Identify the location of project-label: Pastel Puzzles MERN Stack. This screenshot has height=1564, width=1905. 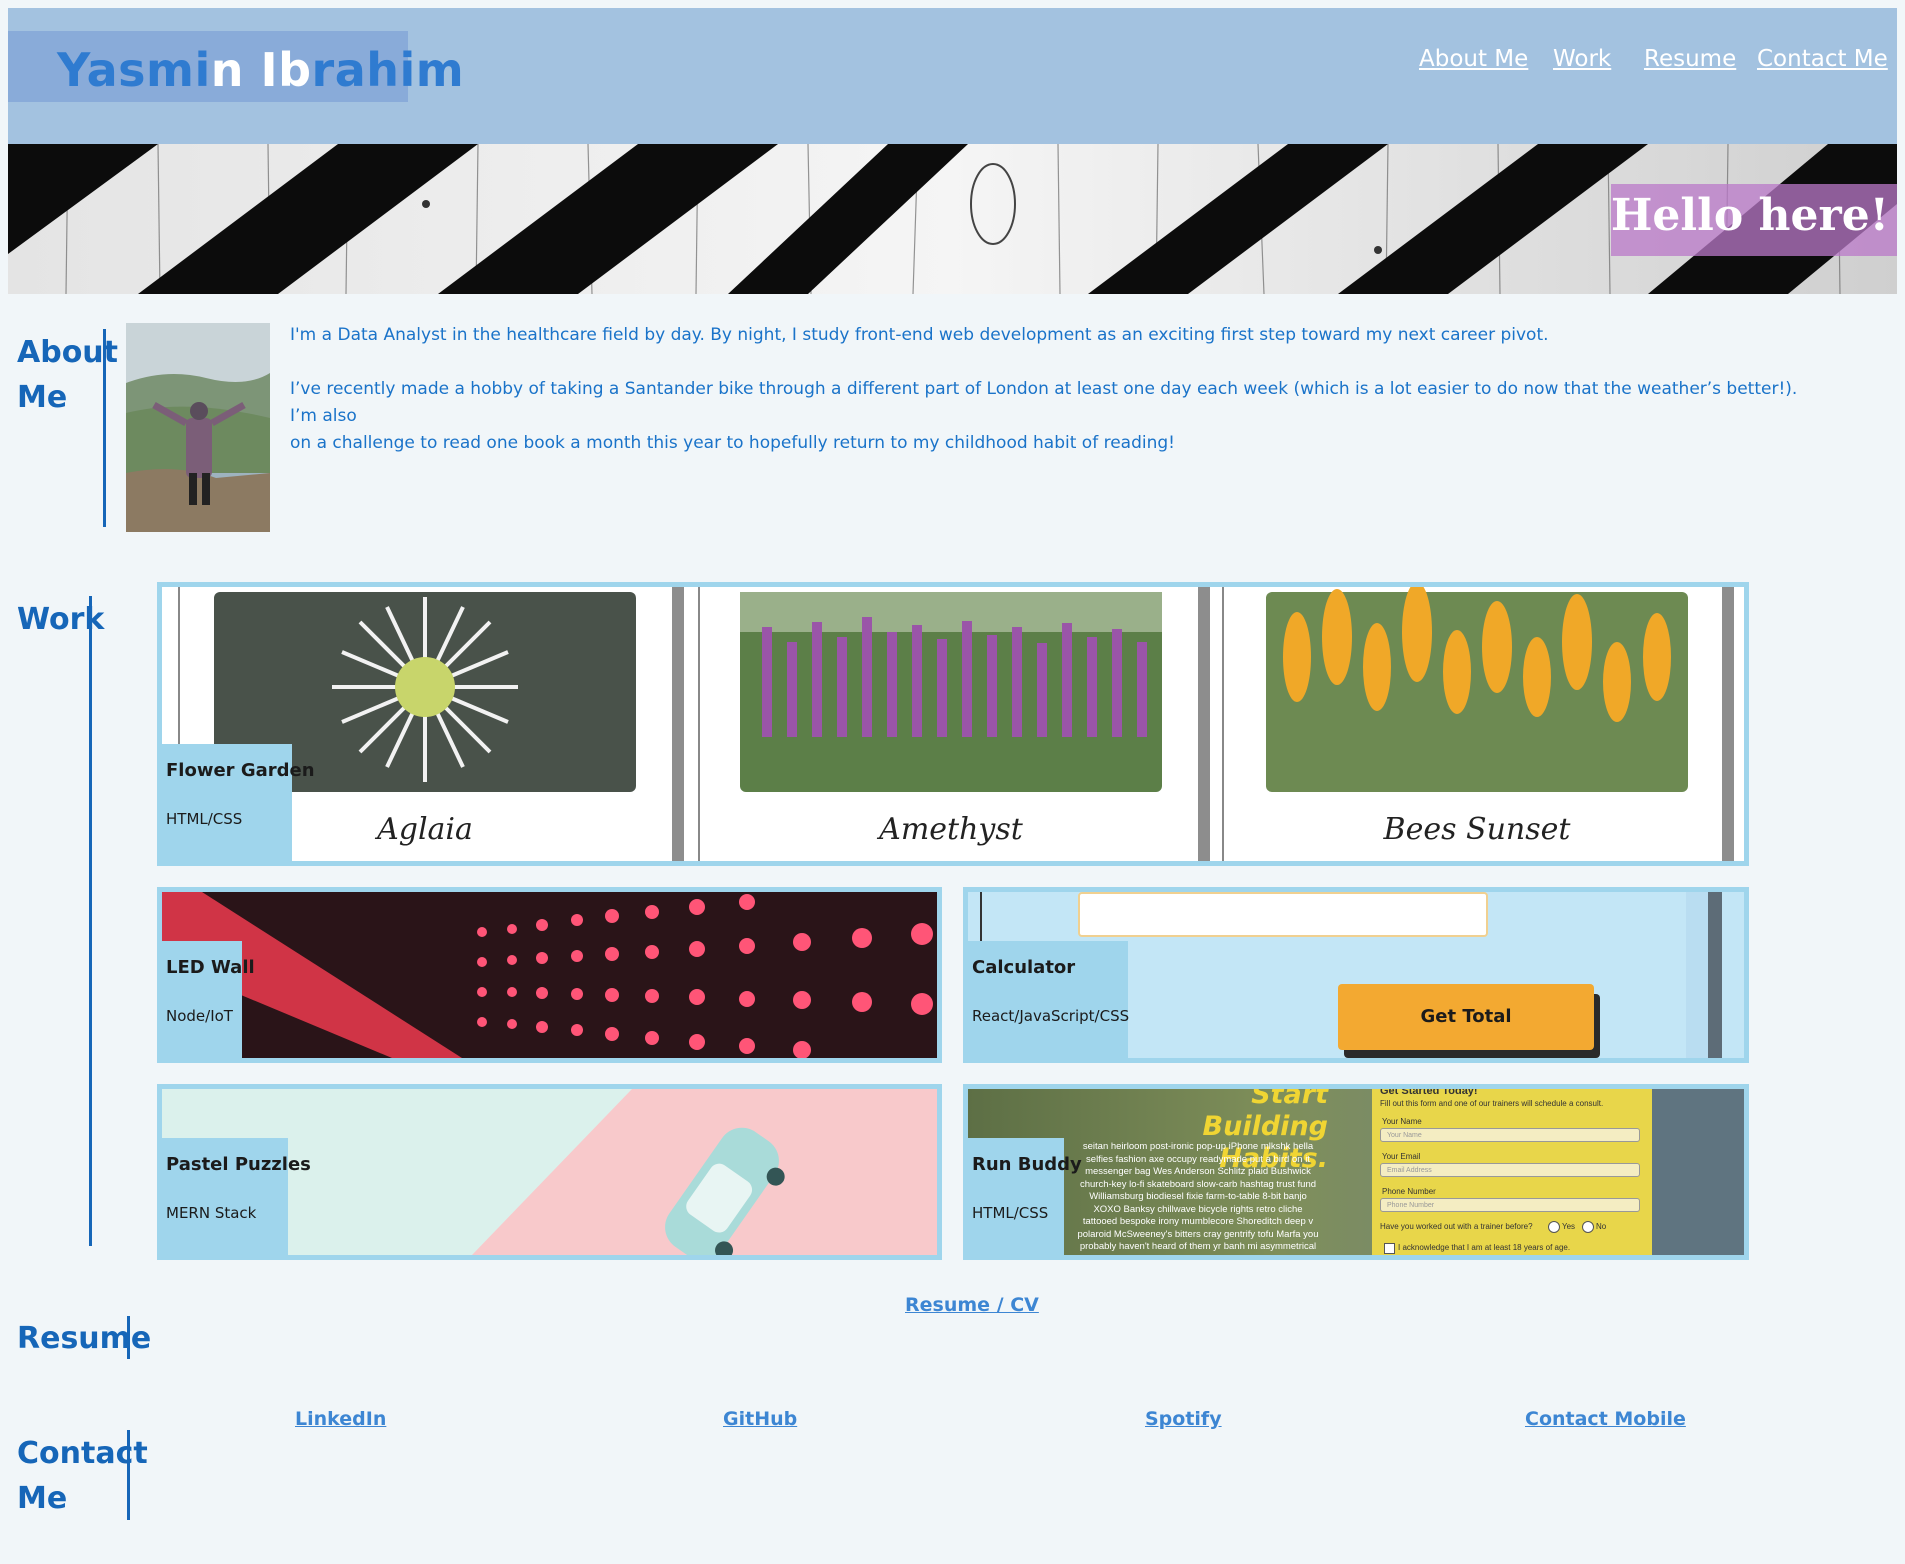
(236, 1196).